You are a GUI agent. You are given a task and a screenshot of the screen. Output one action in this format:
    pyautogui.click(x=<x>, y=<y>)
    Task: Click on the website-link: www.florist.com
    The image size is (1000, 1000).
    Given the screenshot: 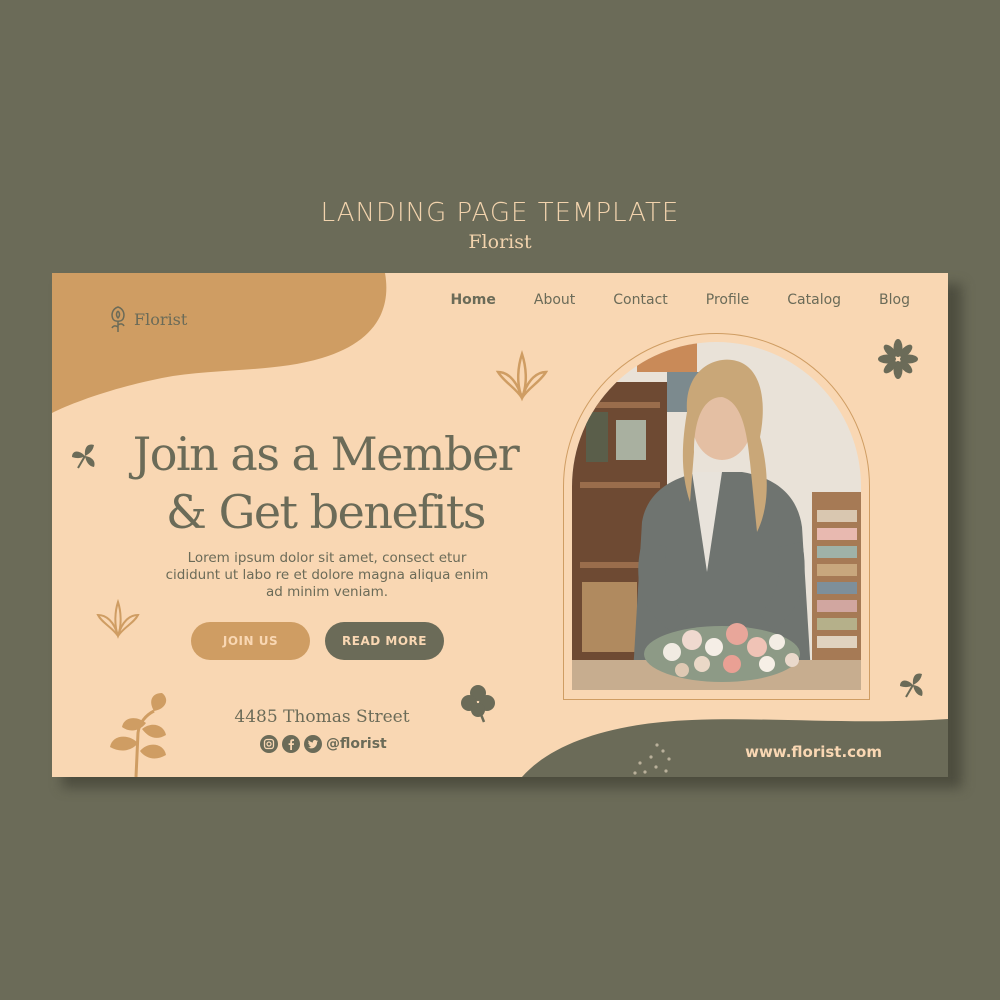 What is the action you would take?
    pyautogui.click(x=813, y=752)
    